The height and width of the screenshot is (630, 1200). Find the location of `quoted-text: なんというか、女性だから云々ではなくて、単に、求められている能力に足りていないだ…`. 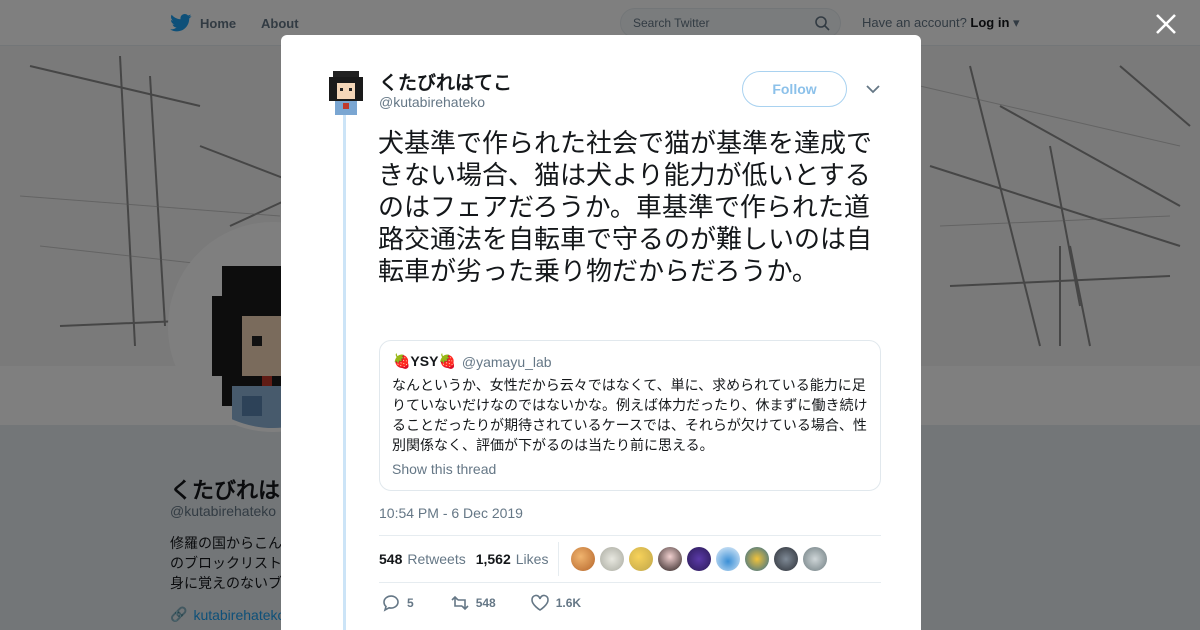

quoted-text: なんというか、女性だから云々ではなくて、単に、求められている能力に足りていないだ… is located at coordinates (630, 415).